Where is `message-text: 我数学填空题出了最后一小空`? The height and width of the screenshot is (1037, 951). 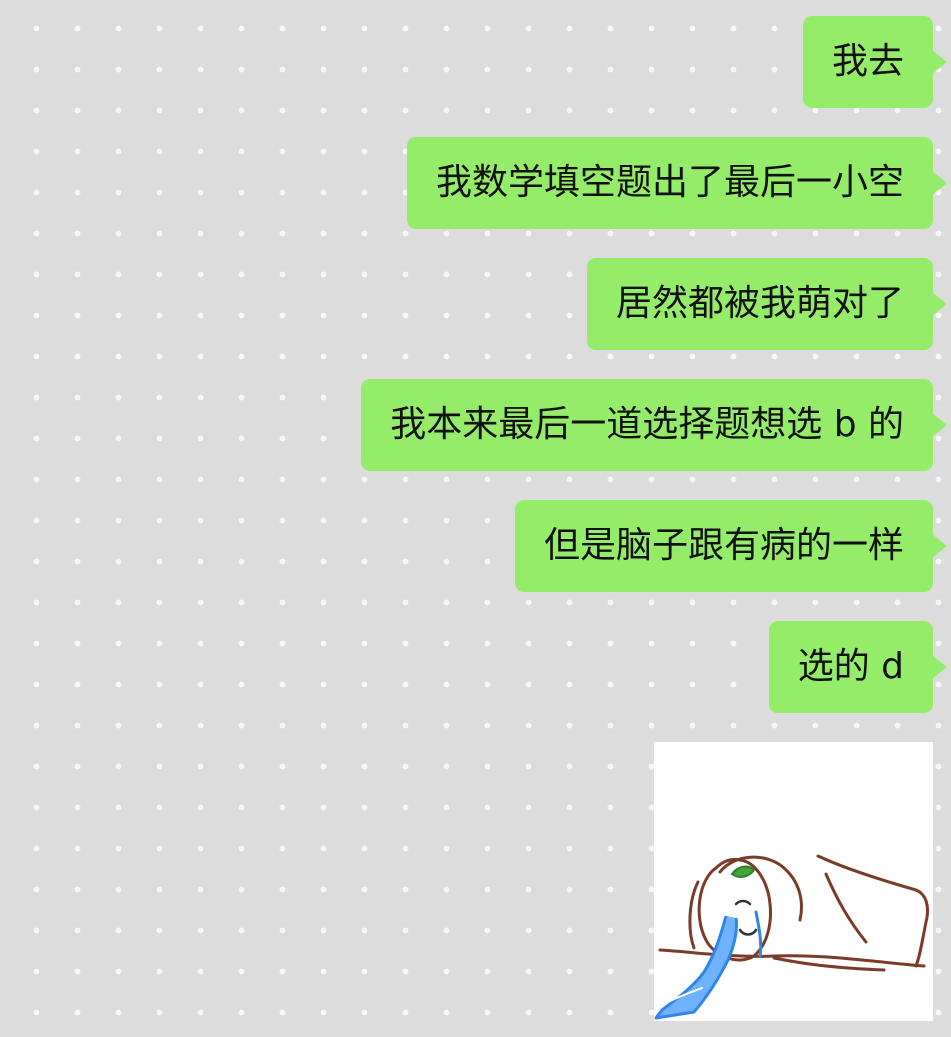 message-text: 我数学填空题出了最后一小空 is located at coordinates (669, 182).